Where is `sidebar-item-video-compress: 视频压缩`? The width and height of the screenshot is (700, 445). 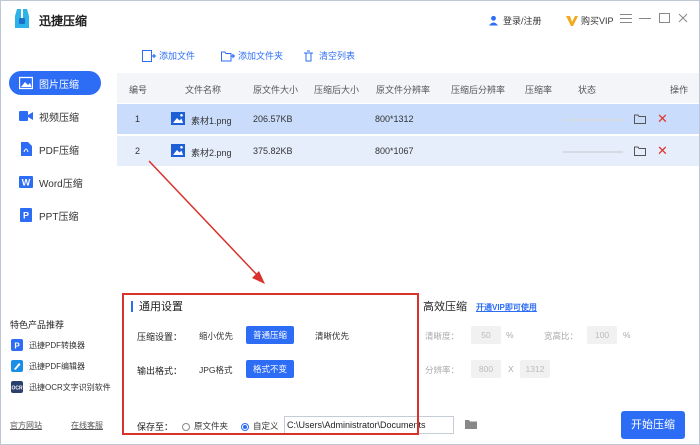 sidebar-item-video-compress: 视频压缩 is located at coordinates (55, 116).